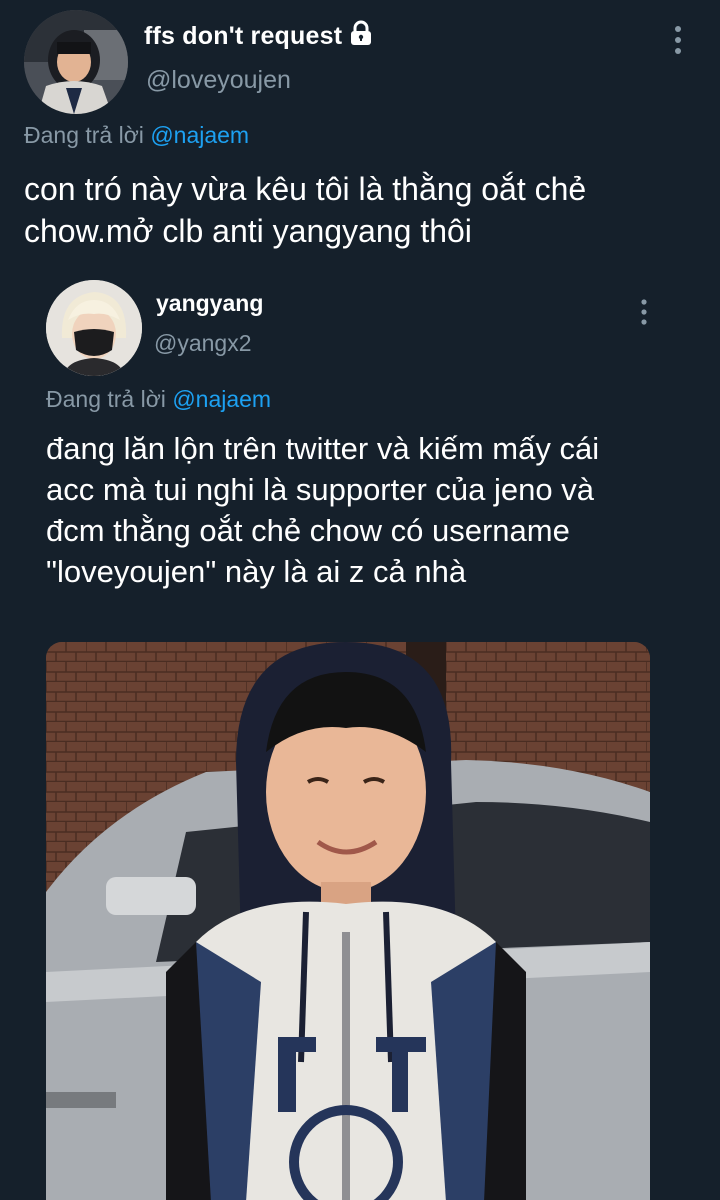  What do you see at coordinates (305, 189) in the screenshot?
I see `tweet-text-line: con tró này vừa kêu tôi là thằng oắt chẻ` at bounding box center [305, 189].